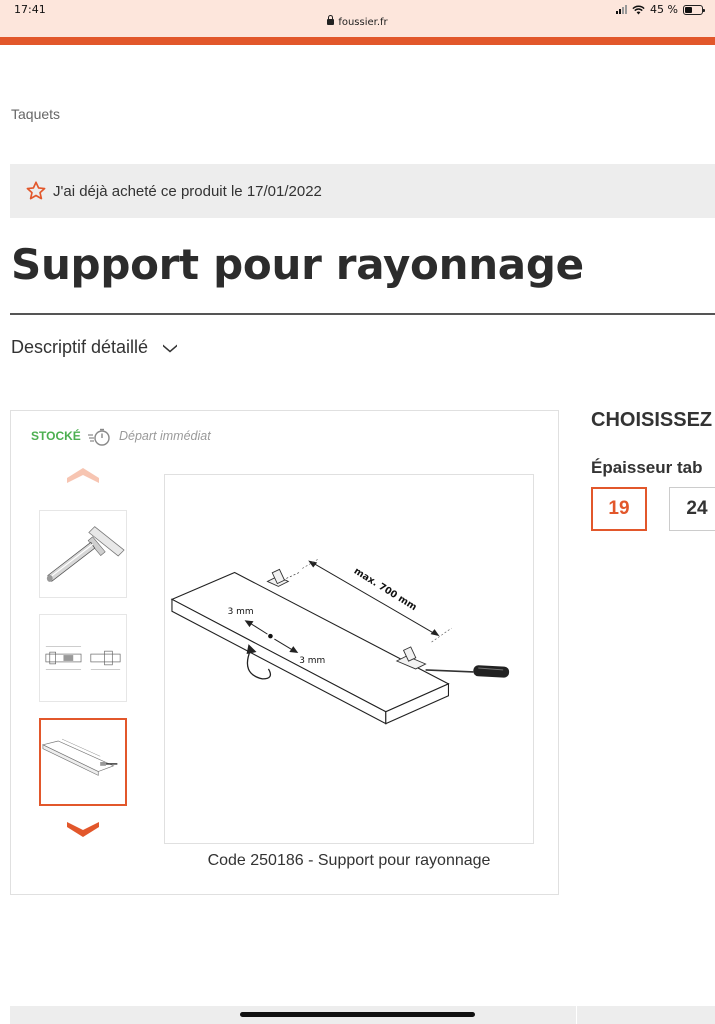 The width and height of the screenshot is (715, 1024). I want to click on dispatch-status: Départ immédiat, so click(165, 436).